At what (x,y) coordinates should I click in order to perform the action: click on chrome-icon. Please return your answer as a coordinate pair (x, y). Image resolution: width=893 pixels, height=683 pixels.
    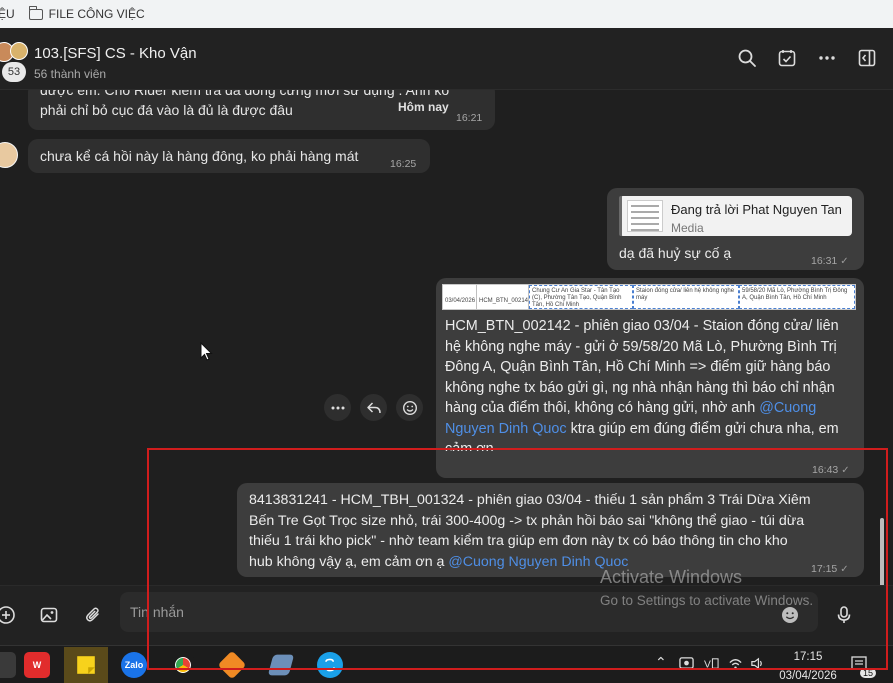
    Looking at the image, I should click on (183, 665).